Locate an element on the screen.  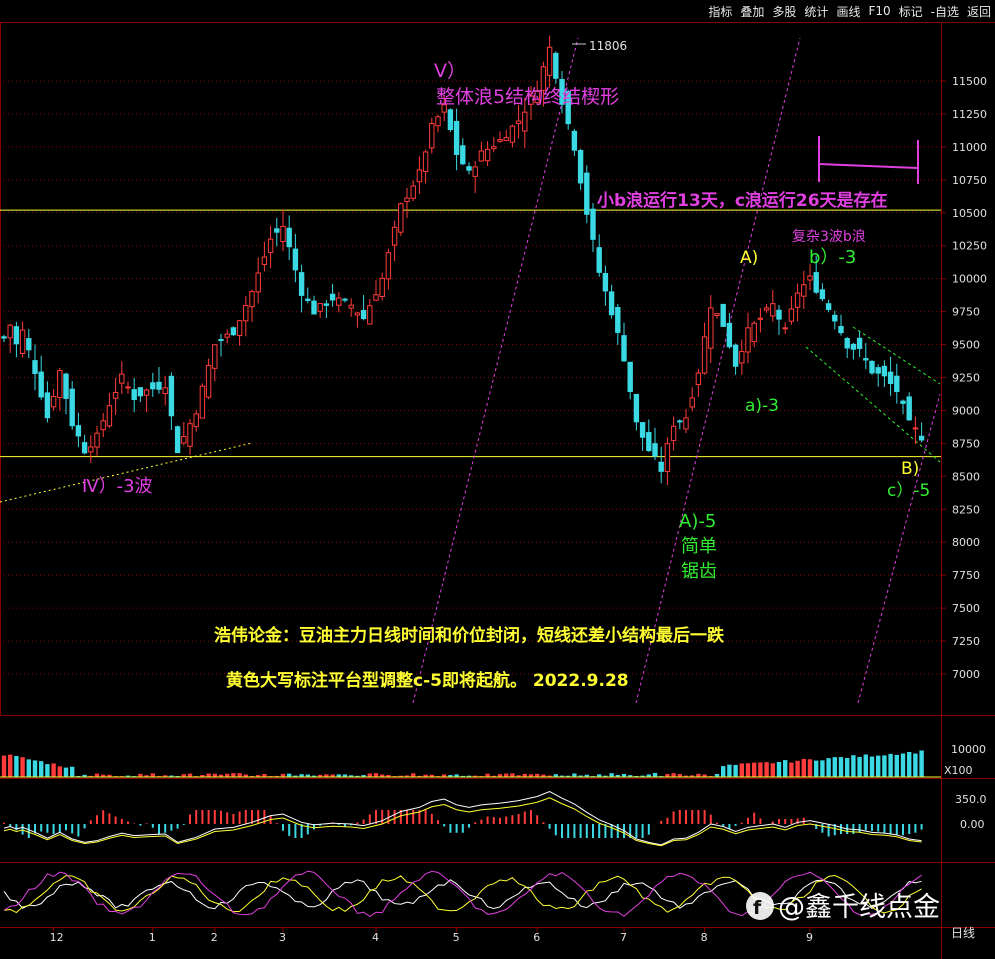
wave-A5-label: A)-5 is located at coordinates (697, 521).